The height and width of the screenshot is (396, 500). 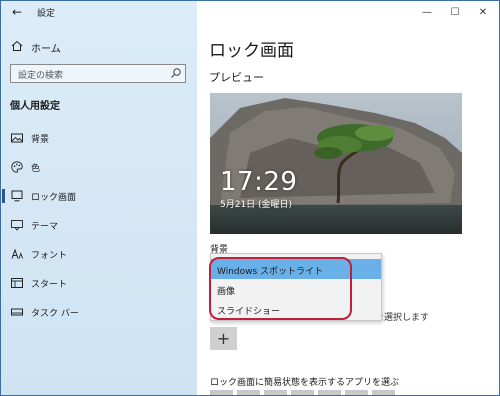 I want to click on page-title: ロック画面, so click(x=251, y=51).